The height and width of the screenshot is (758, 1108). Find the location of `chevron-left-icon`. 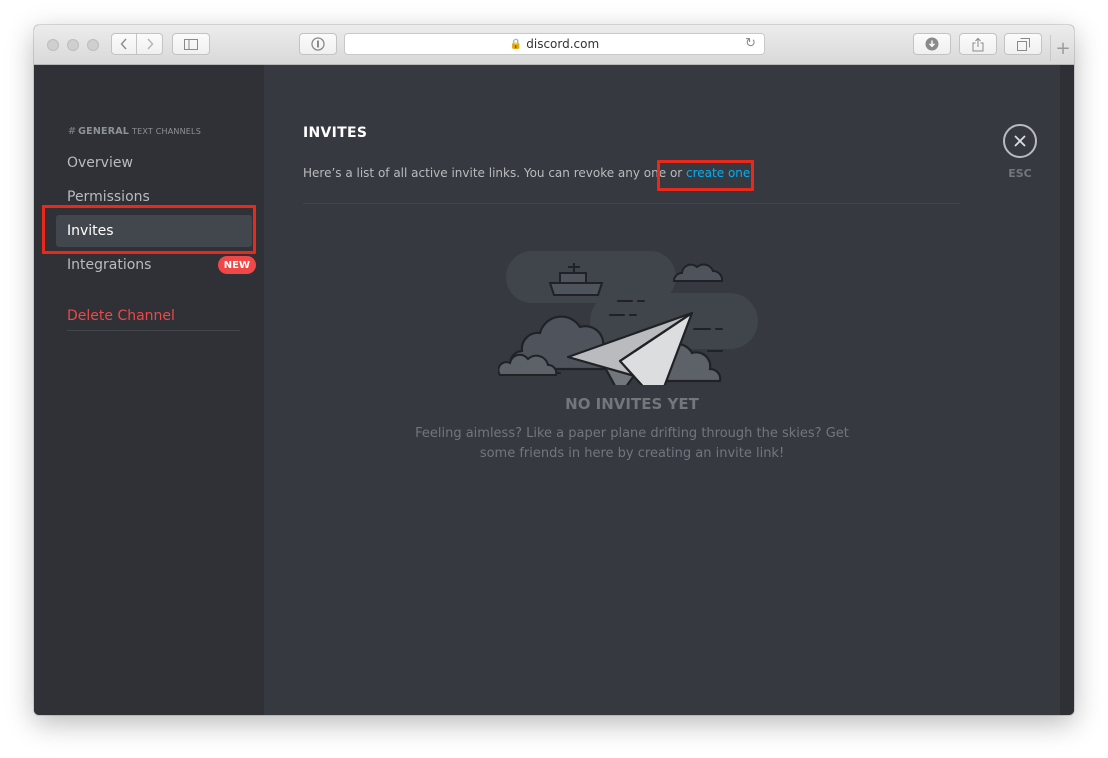

chevron-left-icon is located at coordinates (123, 44).